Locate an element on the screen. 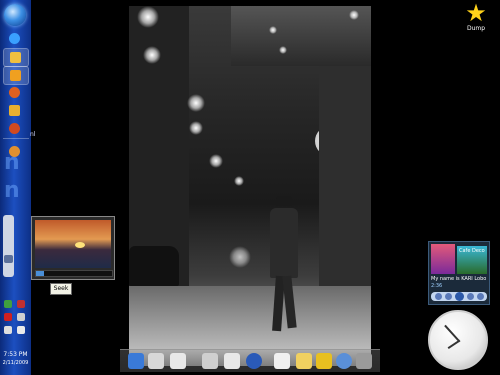 The height and width of the screenshot is (375, 500). dock-media-icon is located at coordinates (254, 361).